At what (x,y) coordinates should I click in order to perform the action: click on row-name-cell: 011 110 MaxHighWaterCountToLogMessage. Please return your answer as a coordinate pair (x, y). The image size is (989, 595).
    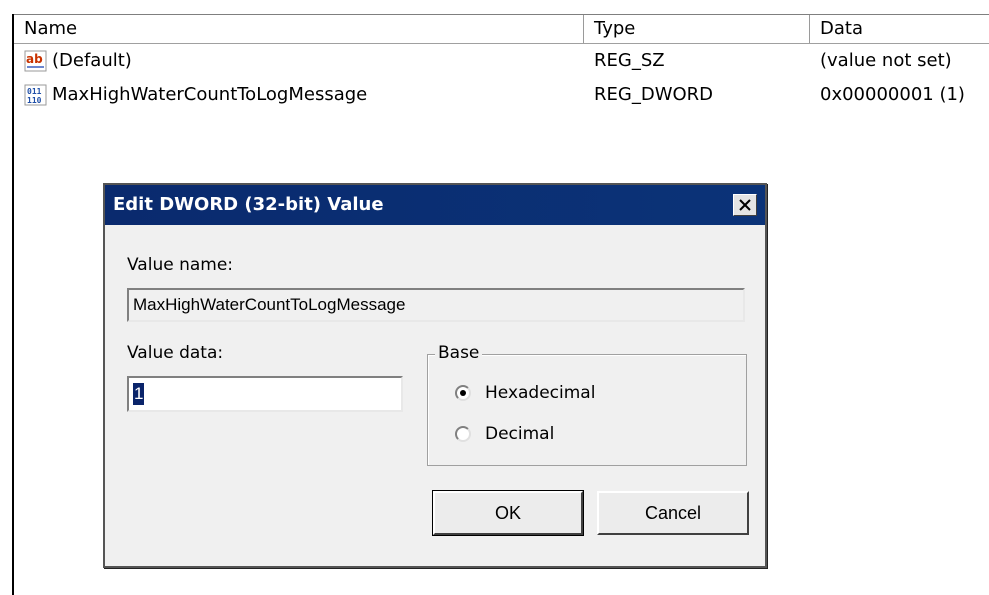
    Looking at the image, I should click on (195, 95).